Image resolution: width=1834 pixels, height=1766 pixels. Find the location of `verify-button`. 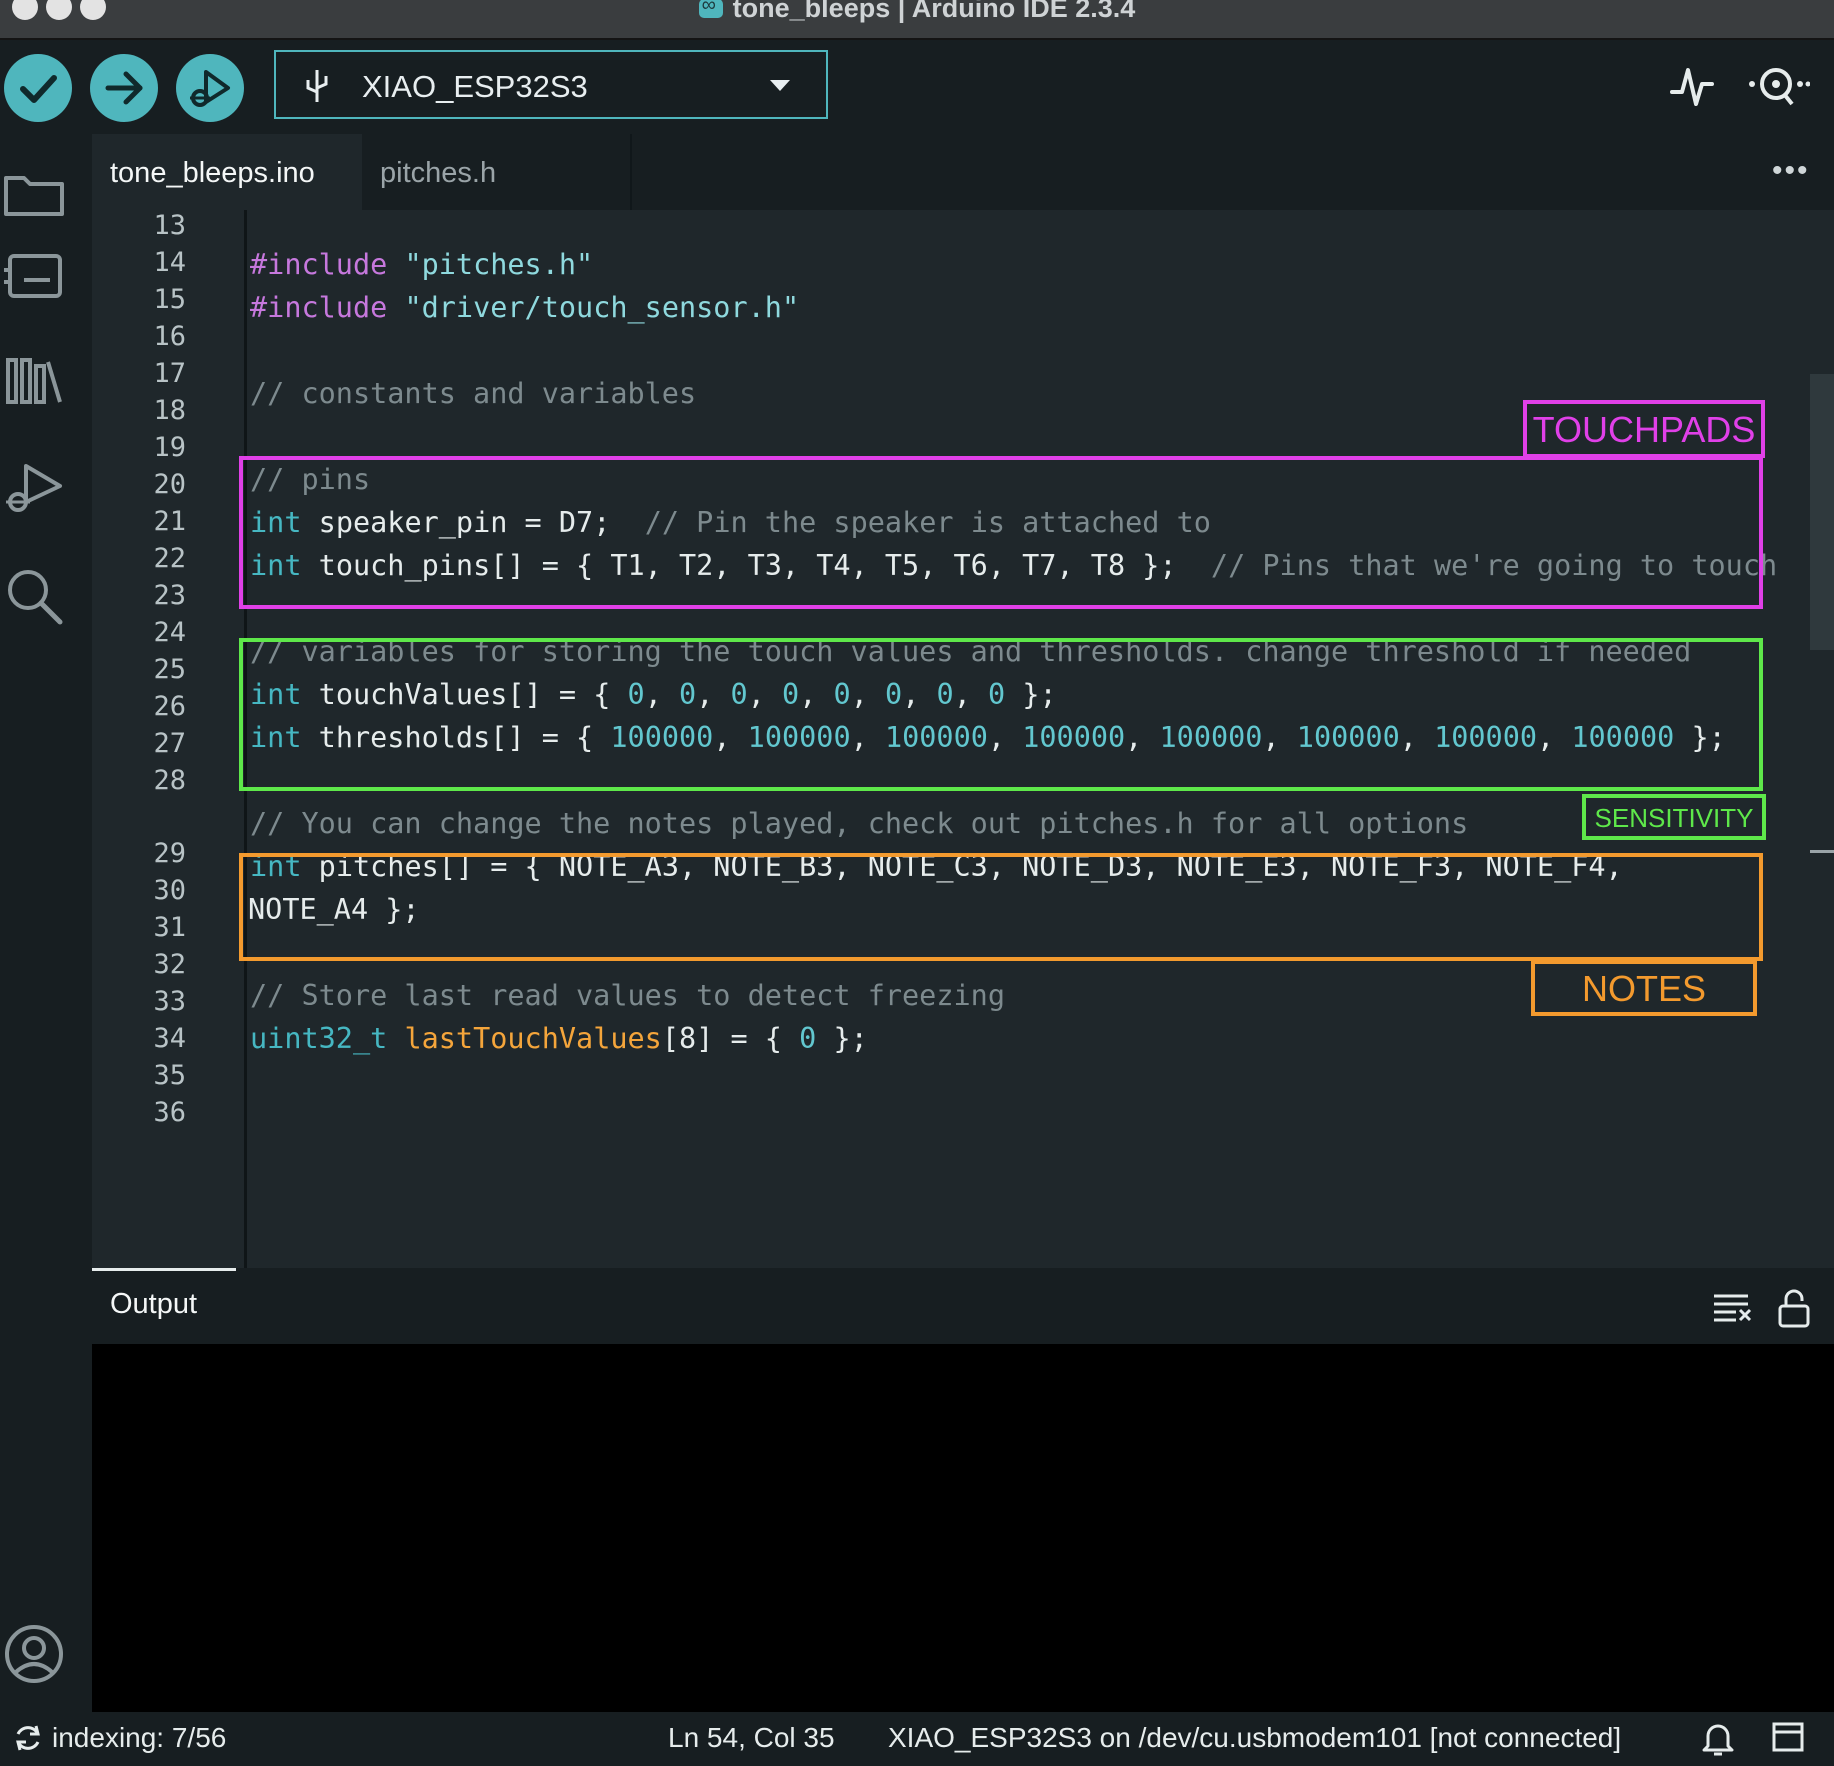

verify-button is located at coordinates (38, 88).